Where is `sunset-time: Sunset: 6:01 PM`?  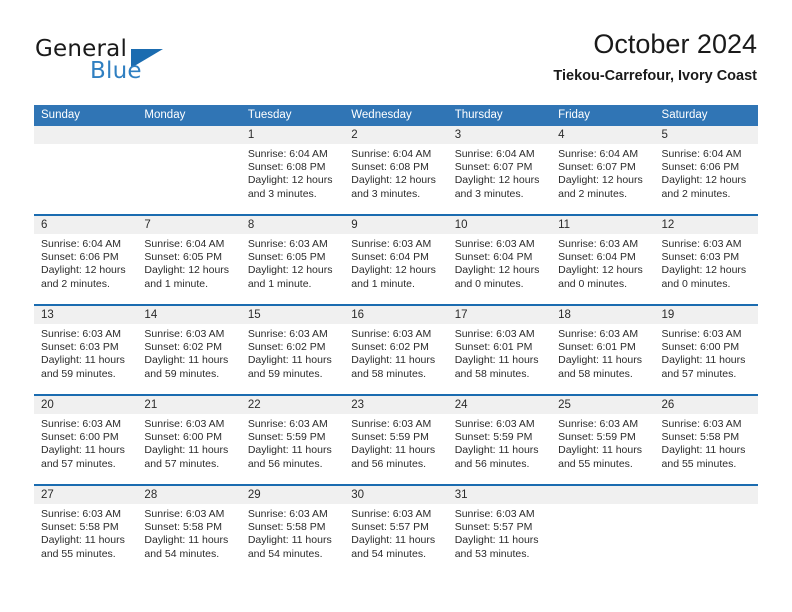 sunset-time: Sunset: 6:01 PM is located at coordinates (493, 347).